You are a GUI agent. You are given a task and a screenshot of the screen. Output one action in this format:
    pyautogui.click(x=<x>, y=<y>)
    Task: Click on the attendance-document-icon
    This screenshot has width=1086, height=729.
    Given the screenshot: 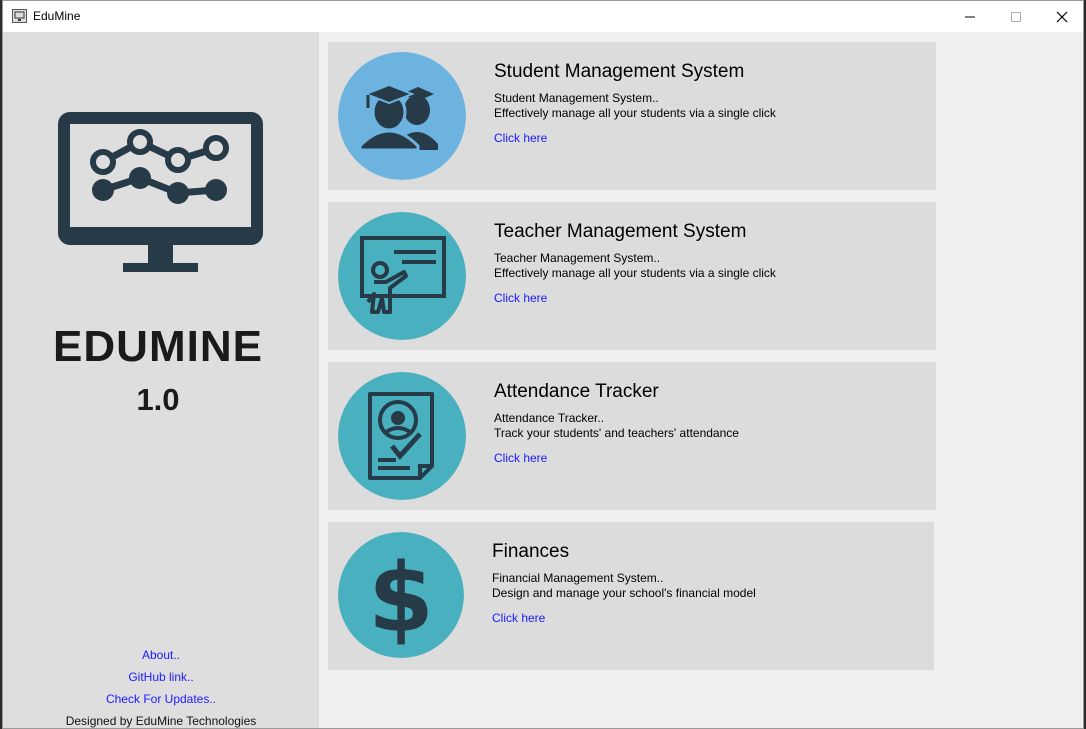 What is the action you would take?
    pyautogui.click(x=402, y=436)
    